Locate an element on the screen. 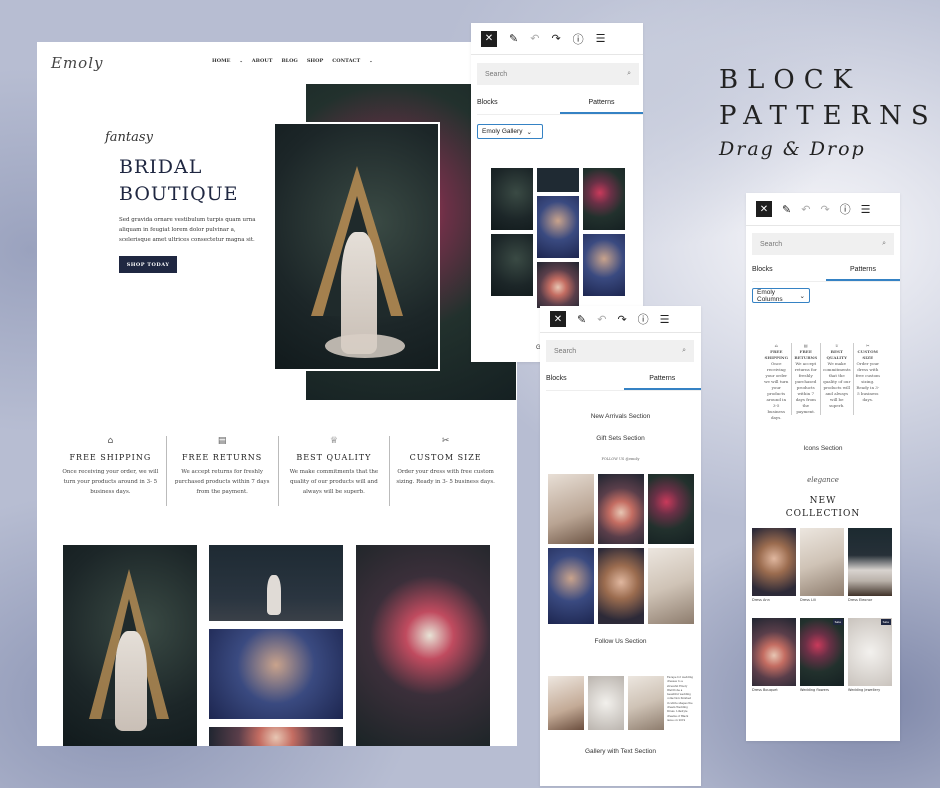  follow-us-pattern-preview is located at coordinates (621, 549).